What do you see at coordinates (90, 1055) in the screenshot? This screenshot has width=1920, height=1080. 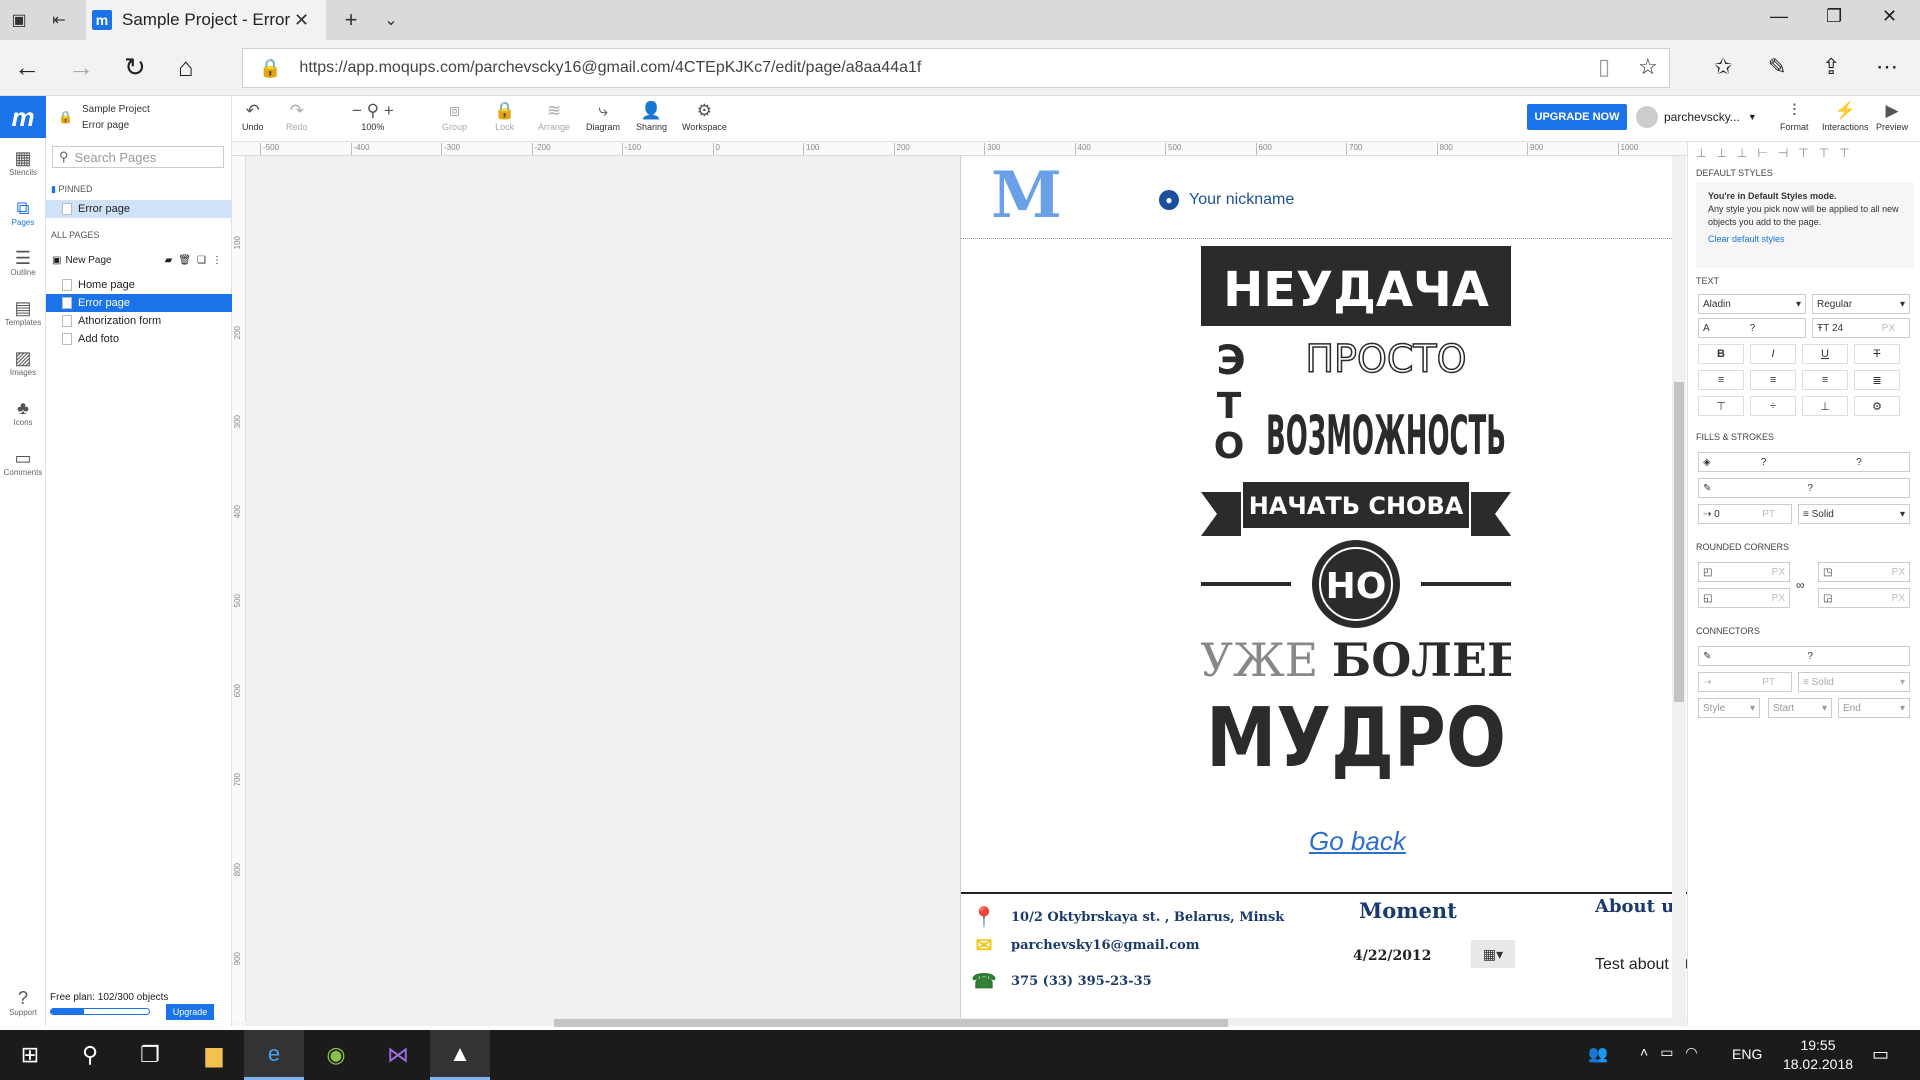 I see `search-icon: ⚲` at bounding box center [90, 1055].